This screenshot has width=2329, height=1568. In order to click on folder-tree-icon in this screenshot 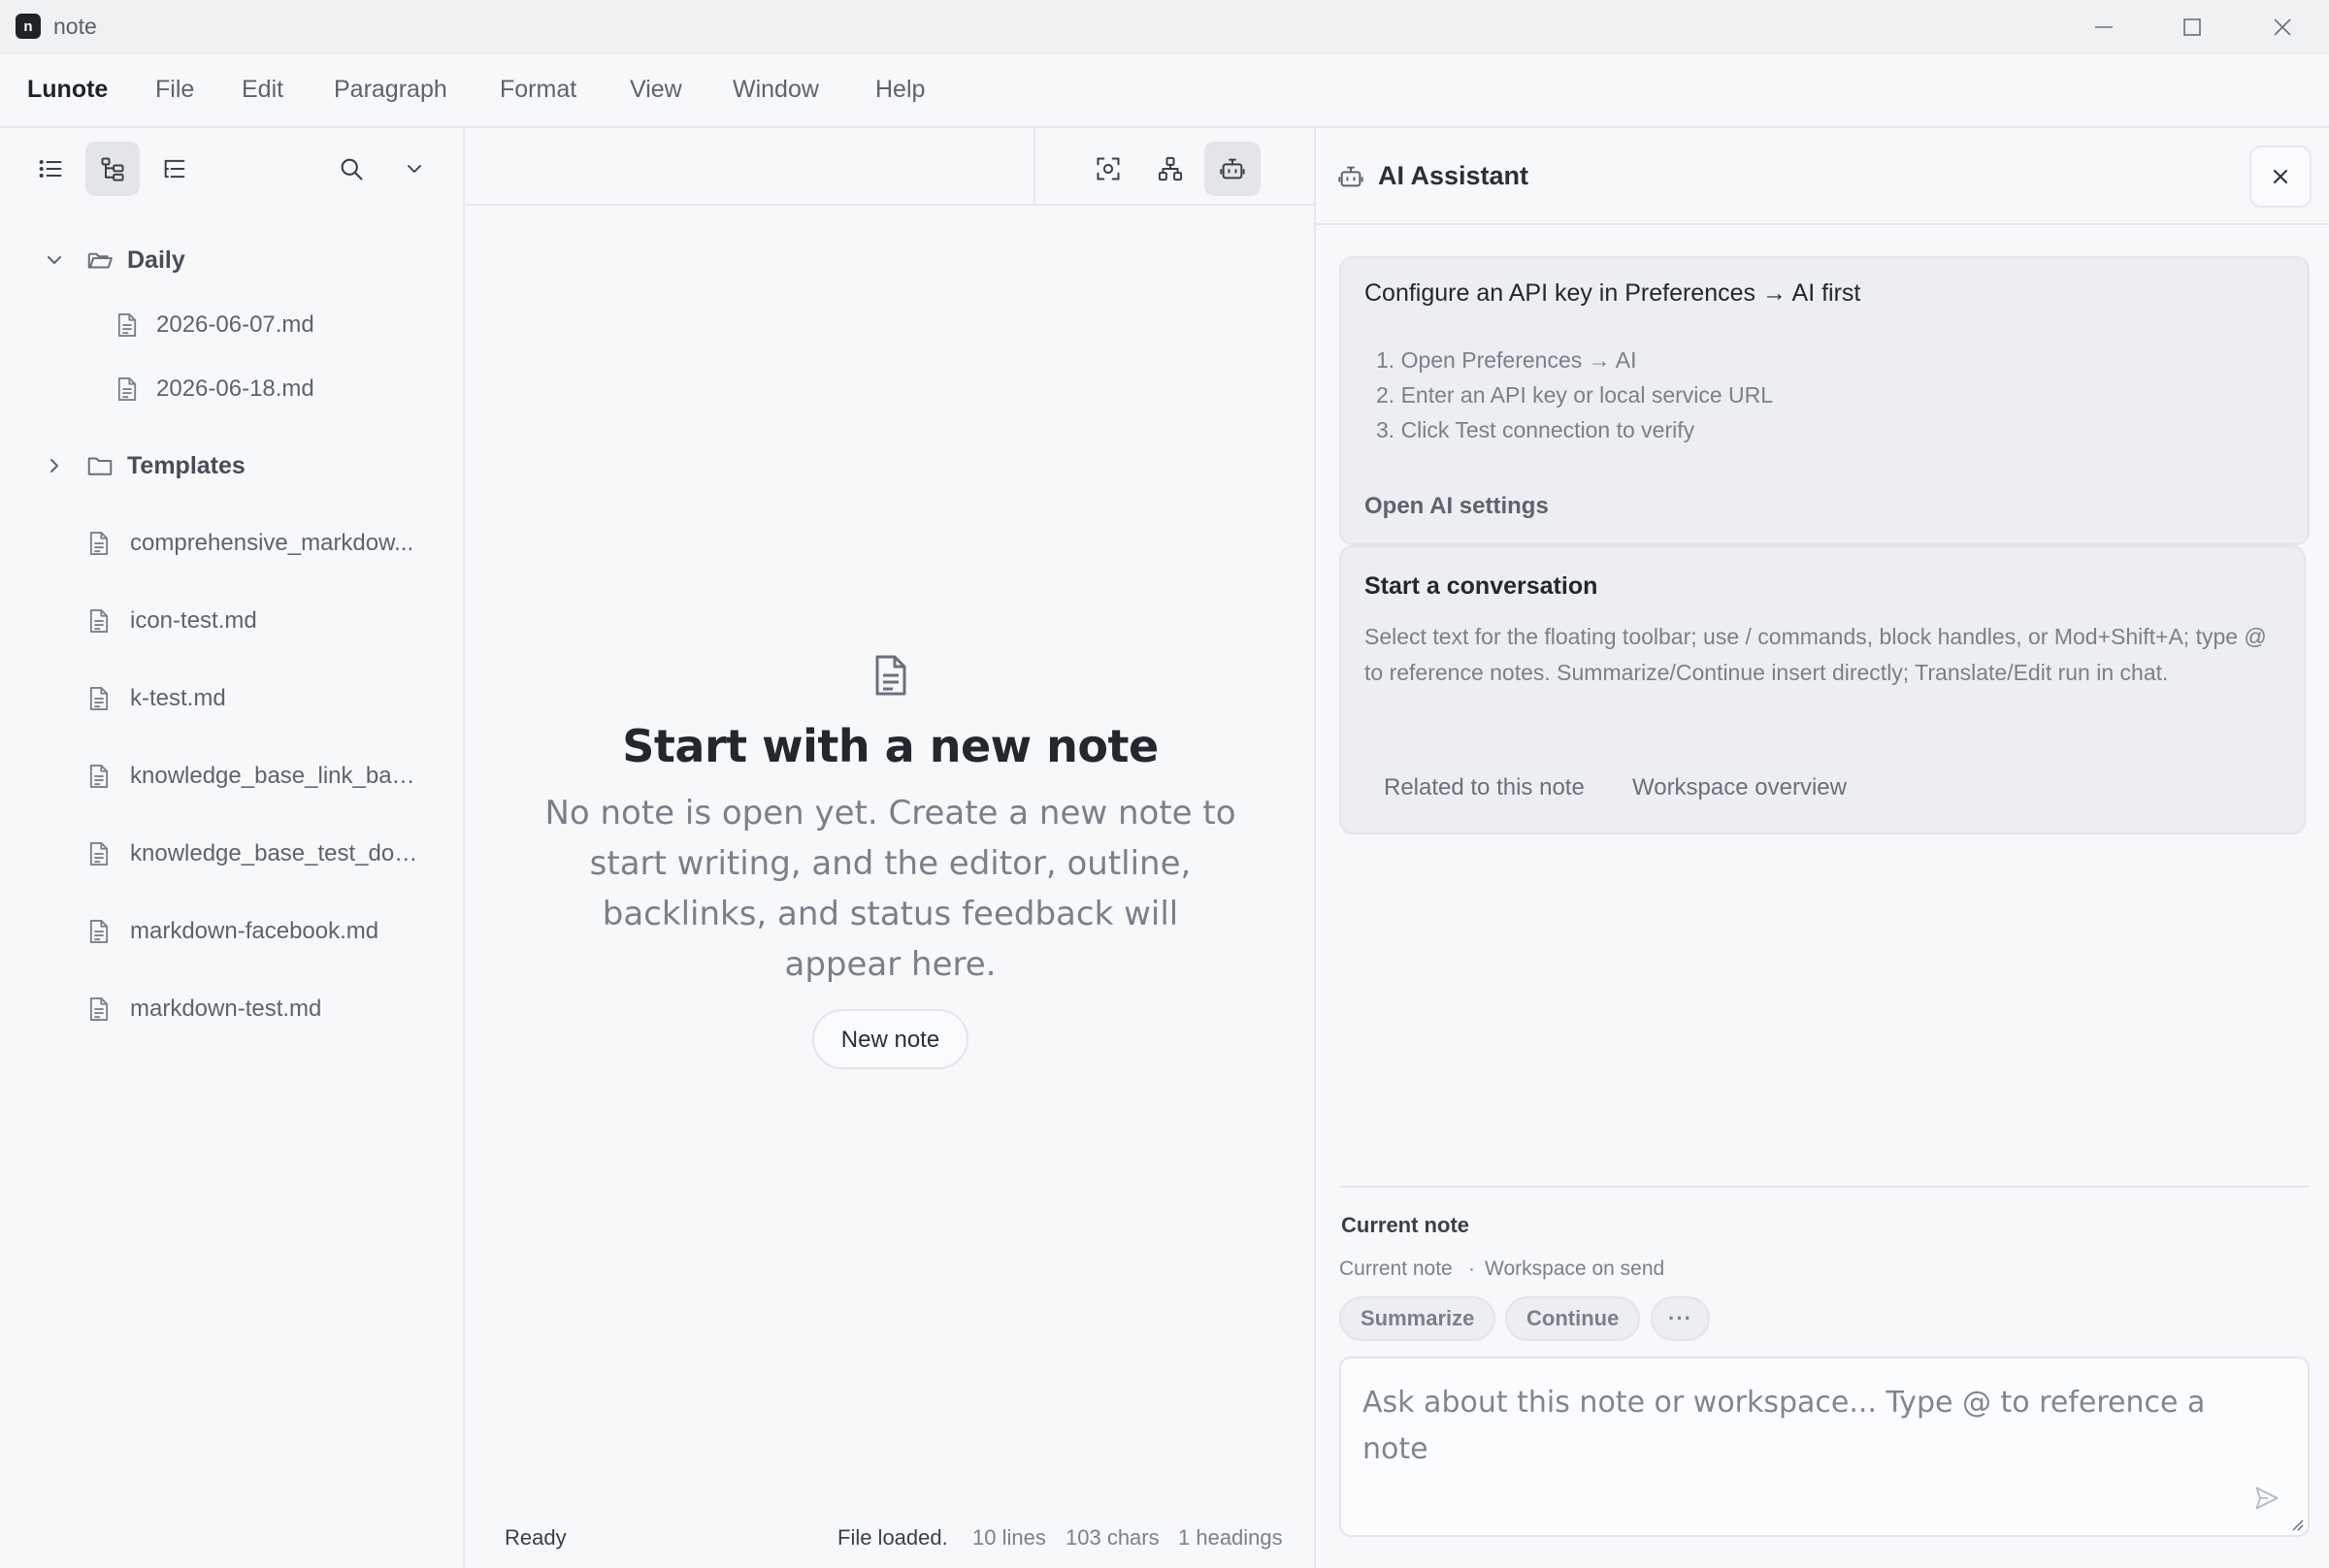, I will do `click(113, 169)`.